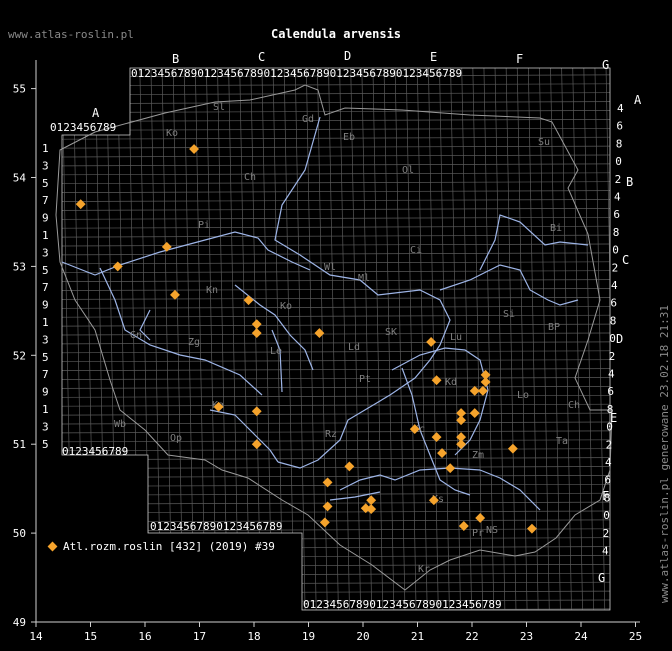 This screenshot has height=651, width=672. Describe the element at coordinates (347, 56) in the screenshot. I see `grid-letter-top: D` at that location.